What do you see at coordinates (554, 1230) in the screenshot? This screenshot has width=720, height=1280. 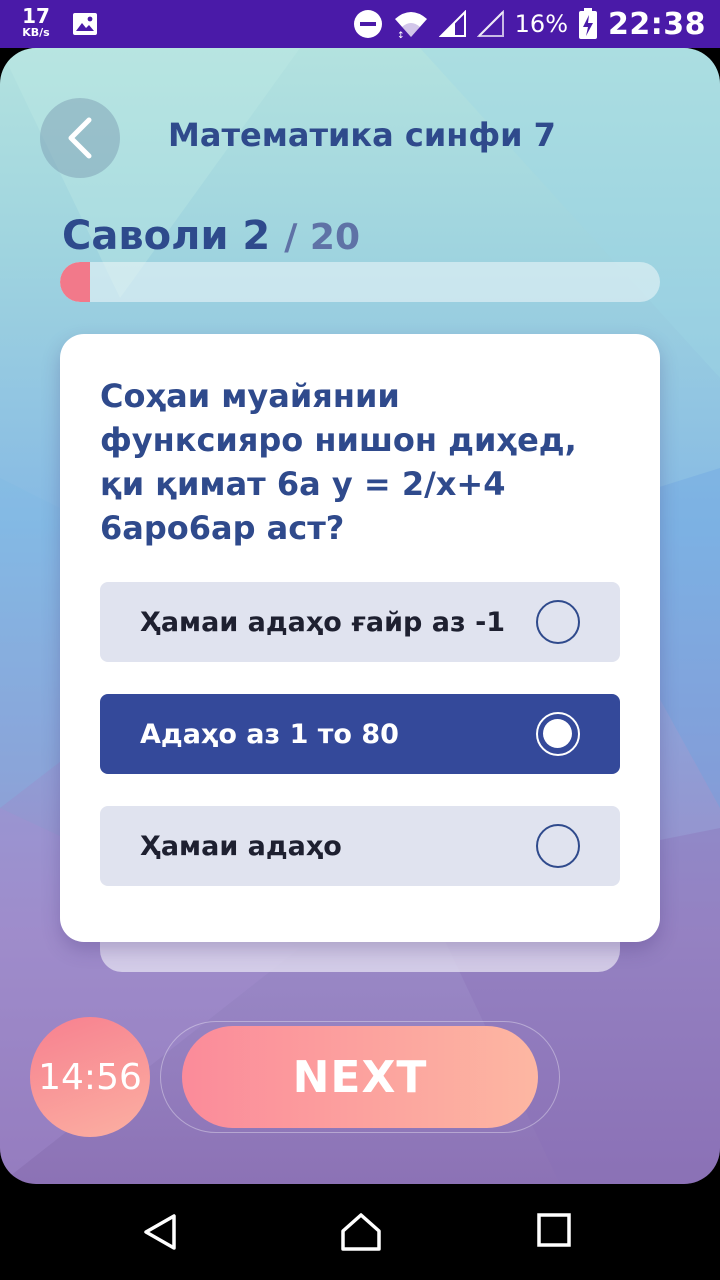 I see `recent-apps-icon` at bounding box center [554, 1230].